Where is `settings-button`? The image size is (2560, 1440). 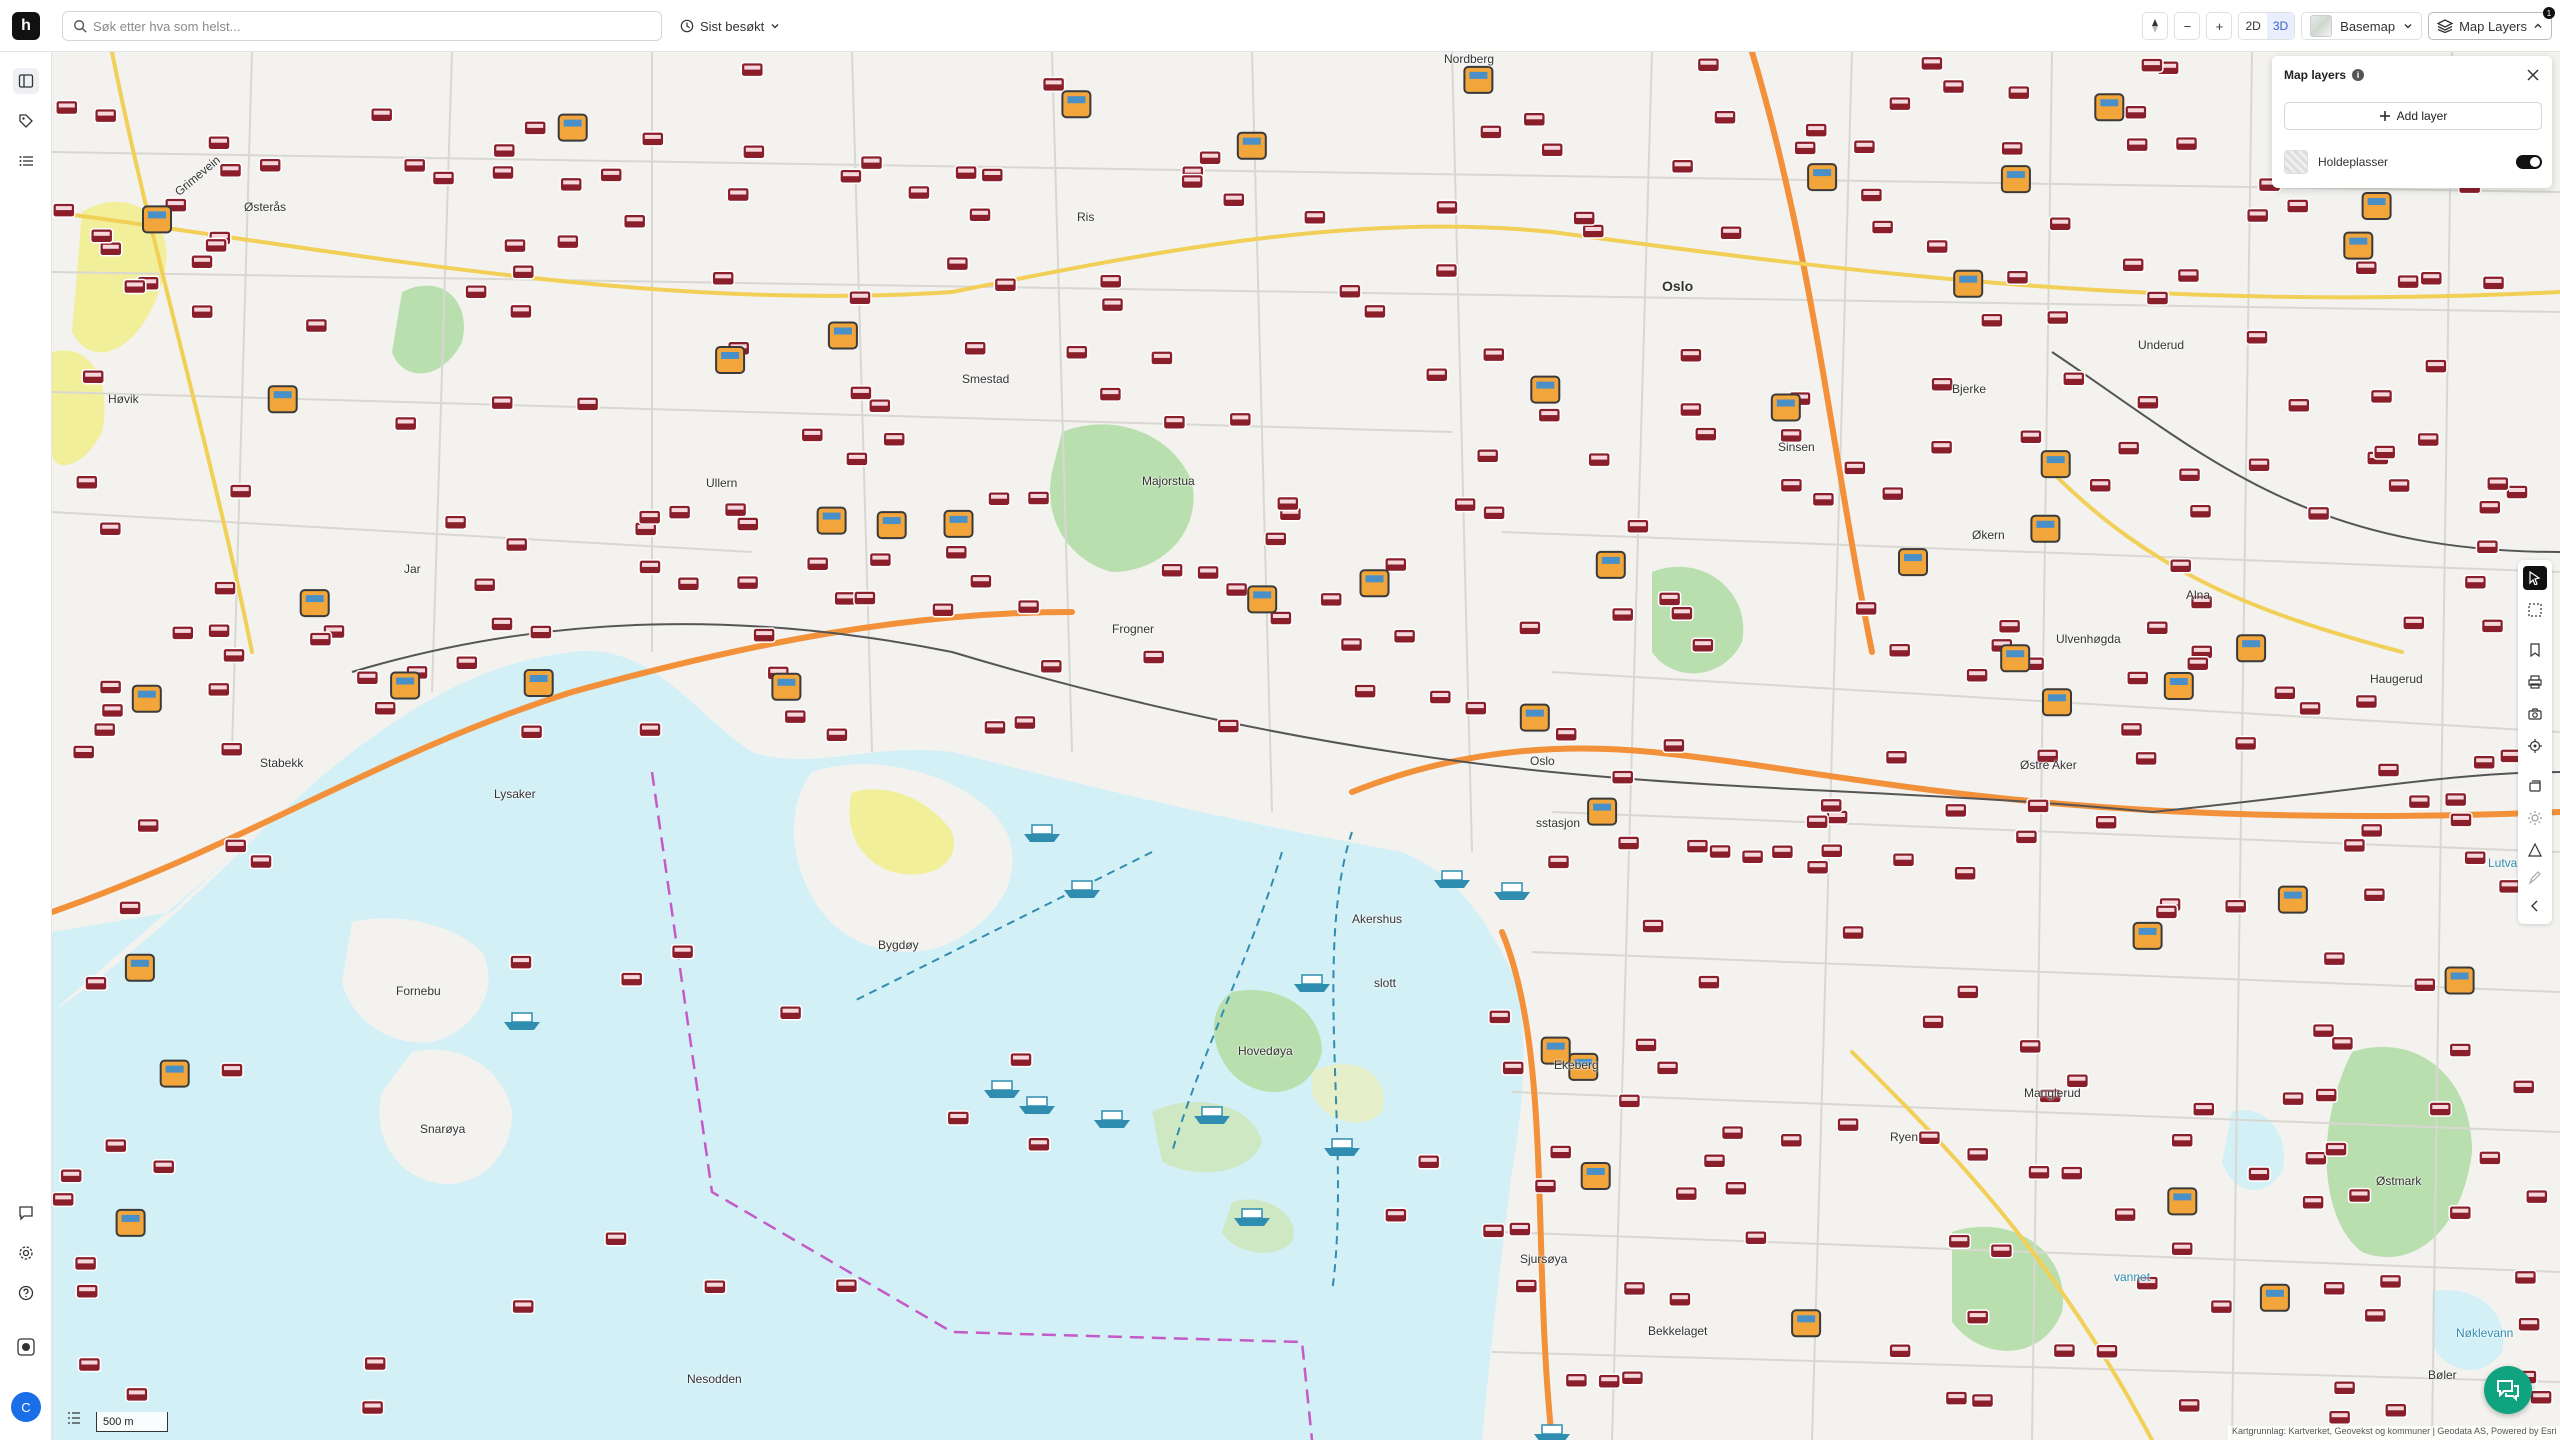 settings-button is located at coordinates (26, 1253).